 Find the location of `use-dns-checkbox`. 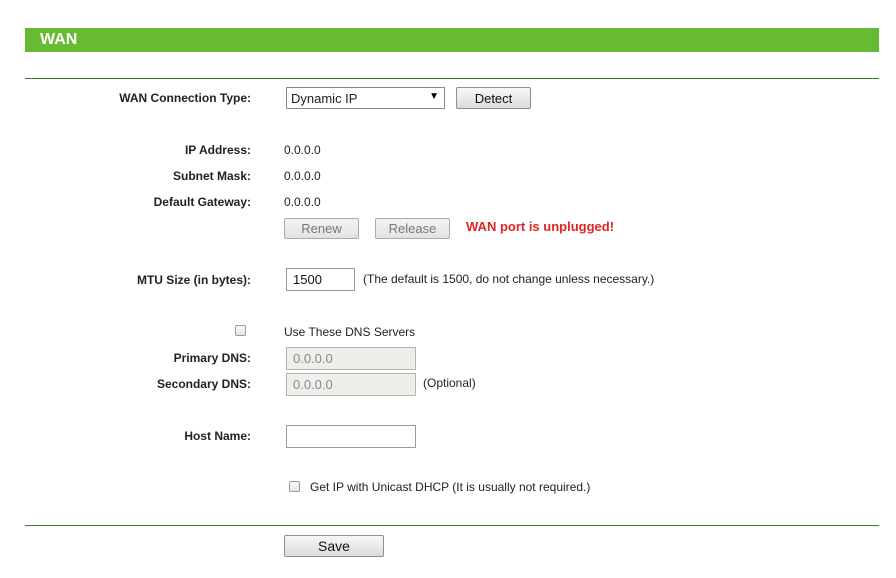

use-dns-checkbox is located at coordinates (240, 330).